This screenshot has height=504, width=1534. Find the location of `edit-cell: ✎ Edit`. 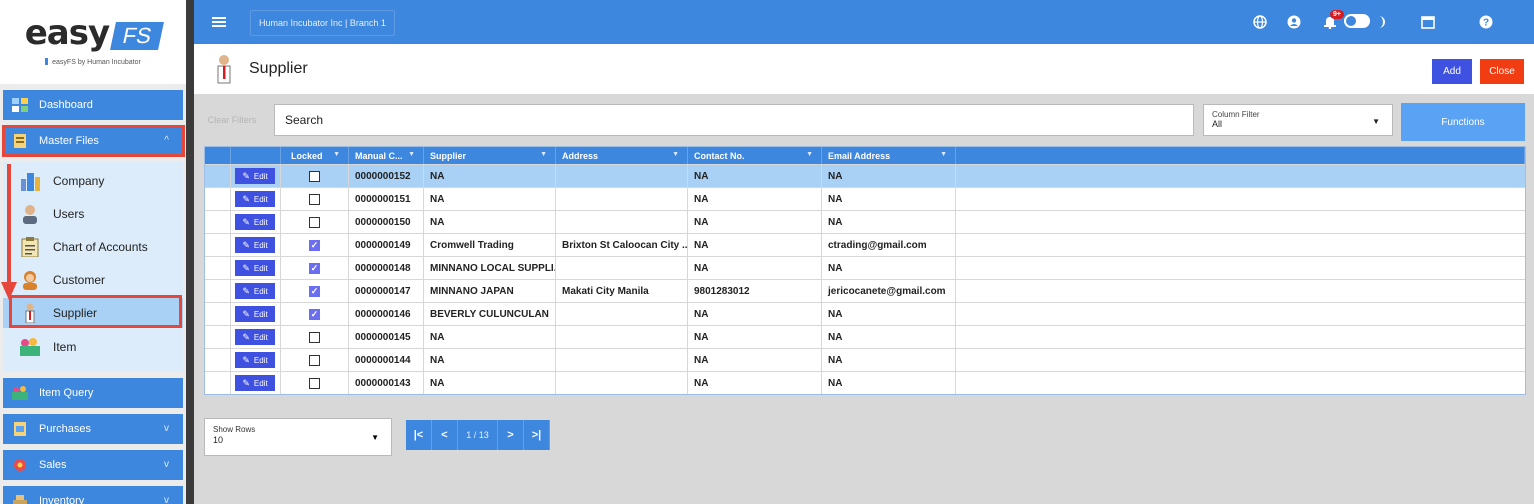

edit-cell: ✎ Edit is located at coordinates (256, 291).